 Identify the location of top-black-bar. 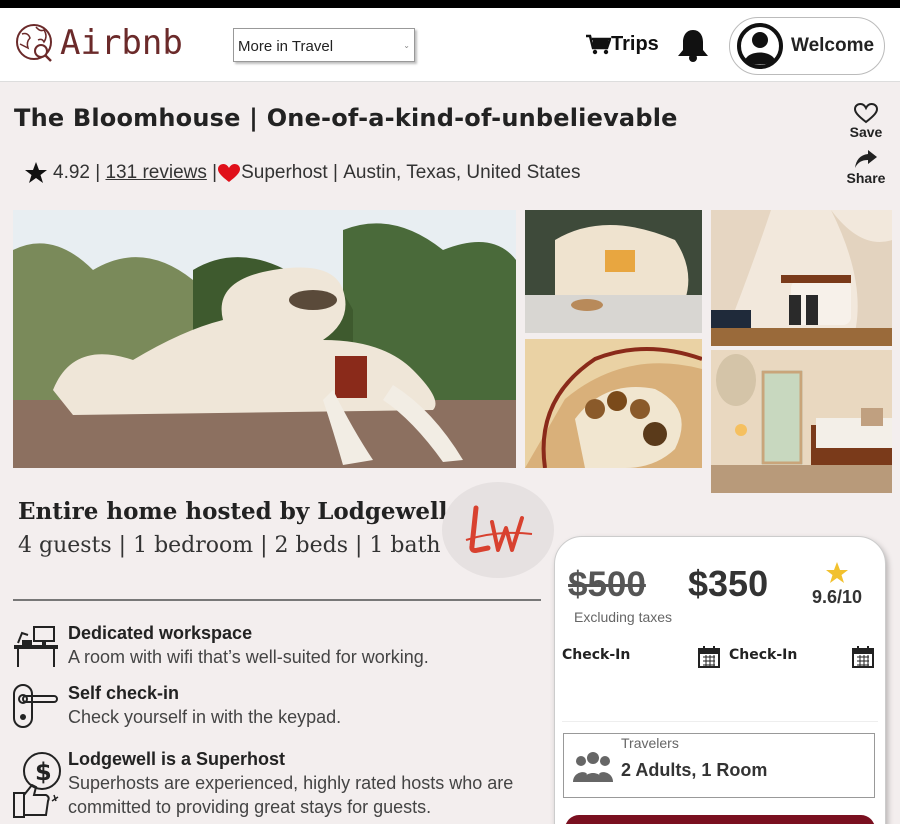
(450, 4).